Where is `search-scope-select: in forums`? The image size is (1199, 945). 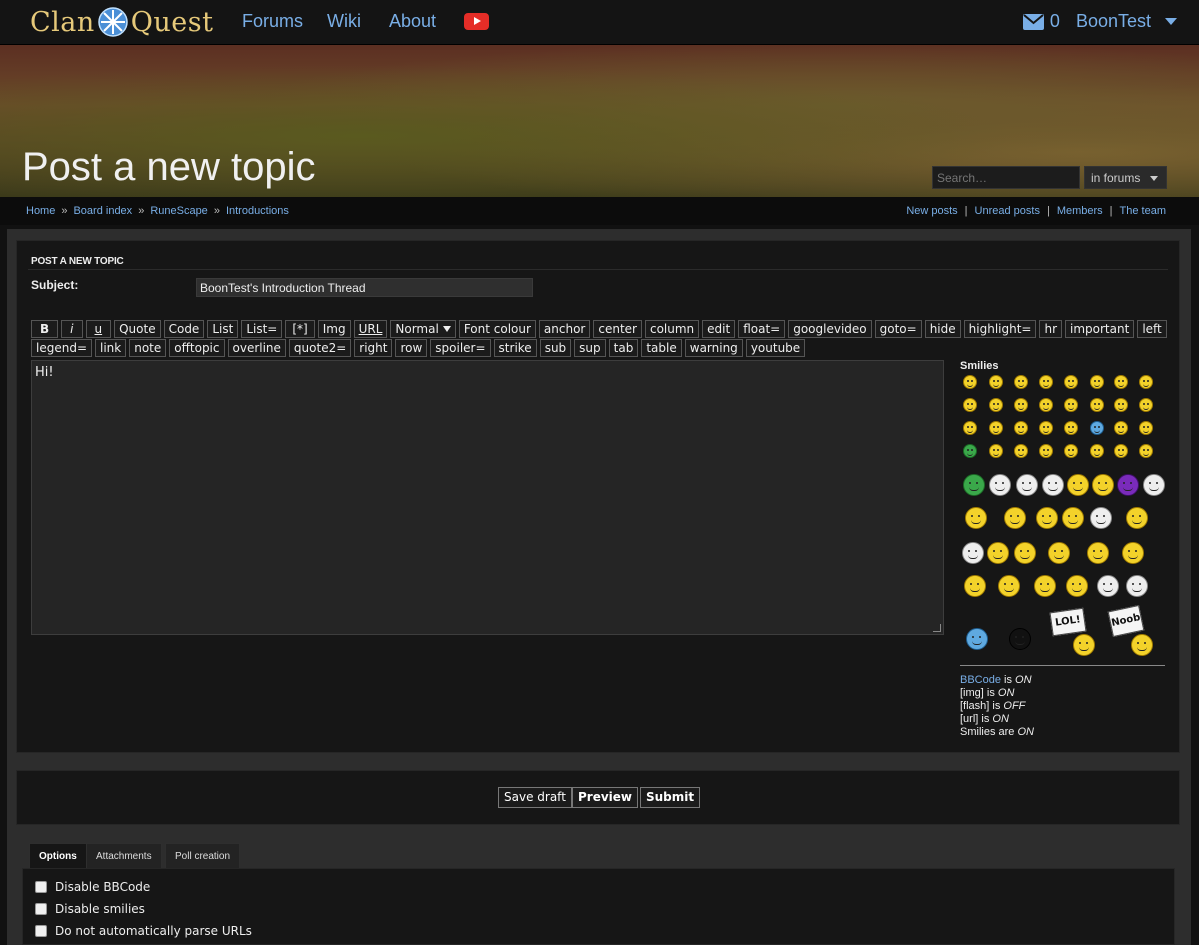
search-scope-select: in forums is located at coordinates (1125, 177).